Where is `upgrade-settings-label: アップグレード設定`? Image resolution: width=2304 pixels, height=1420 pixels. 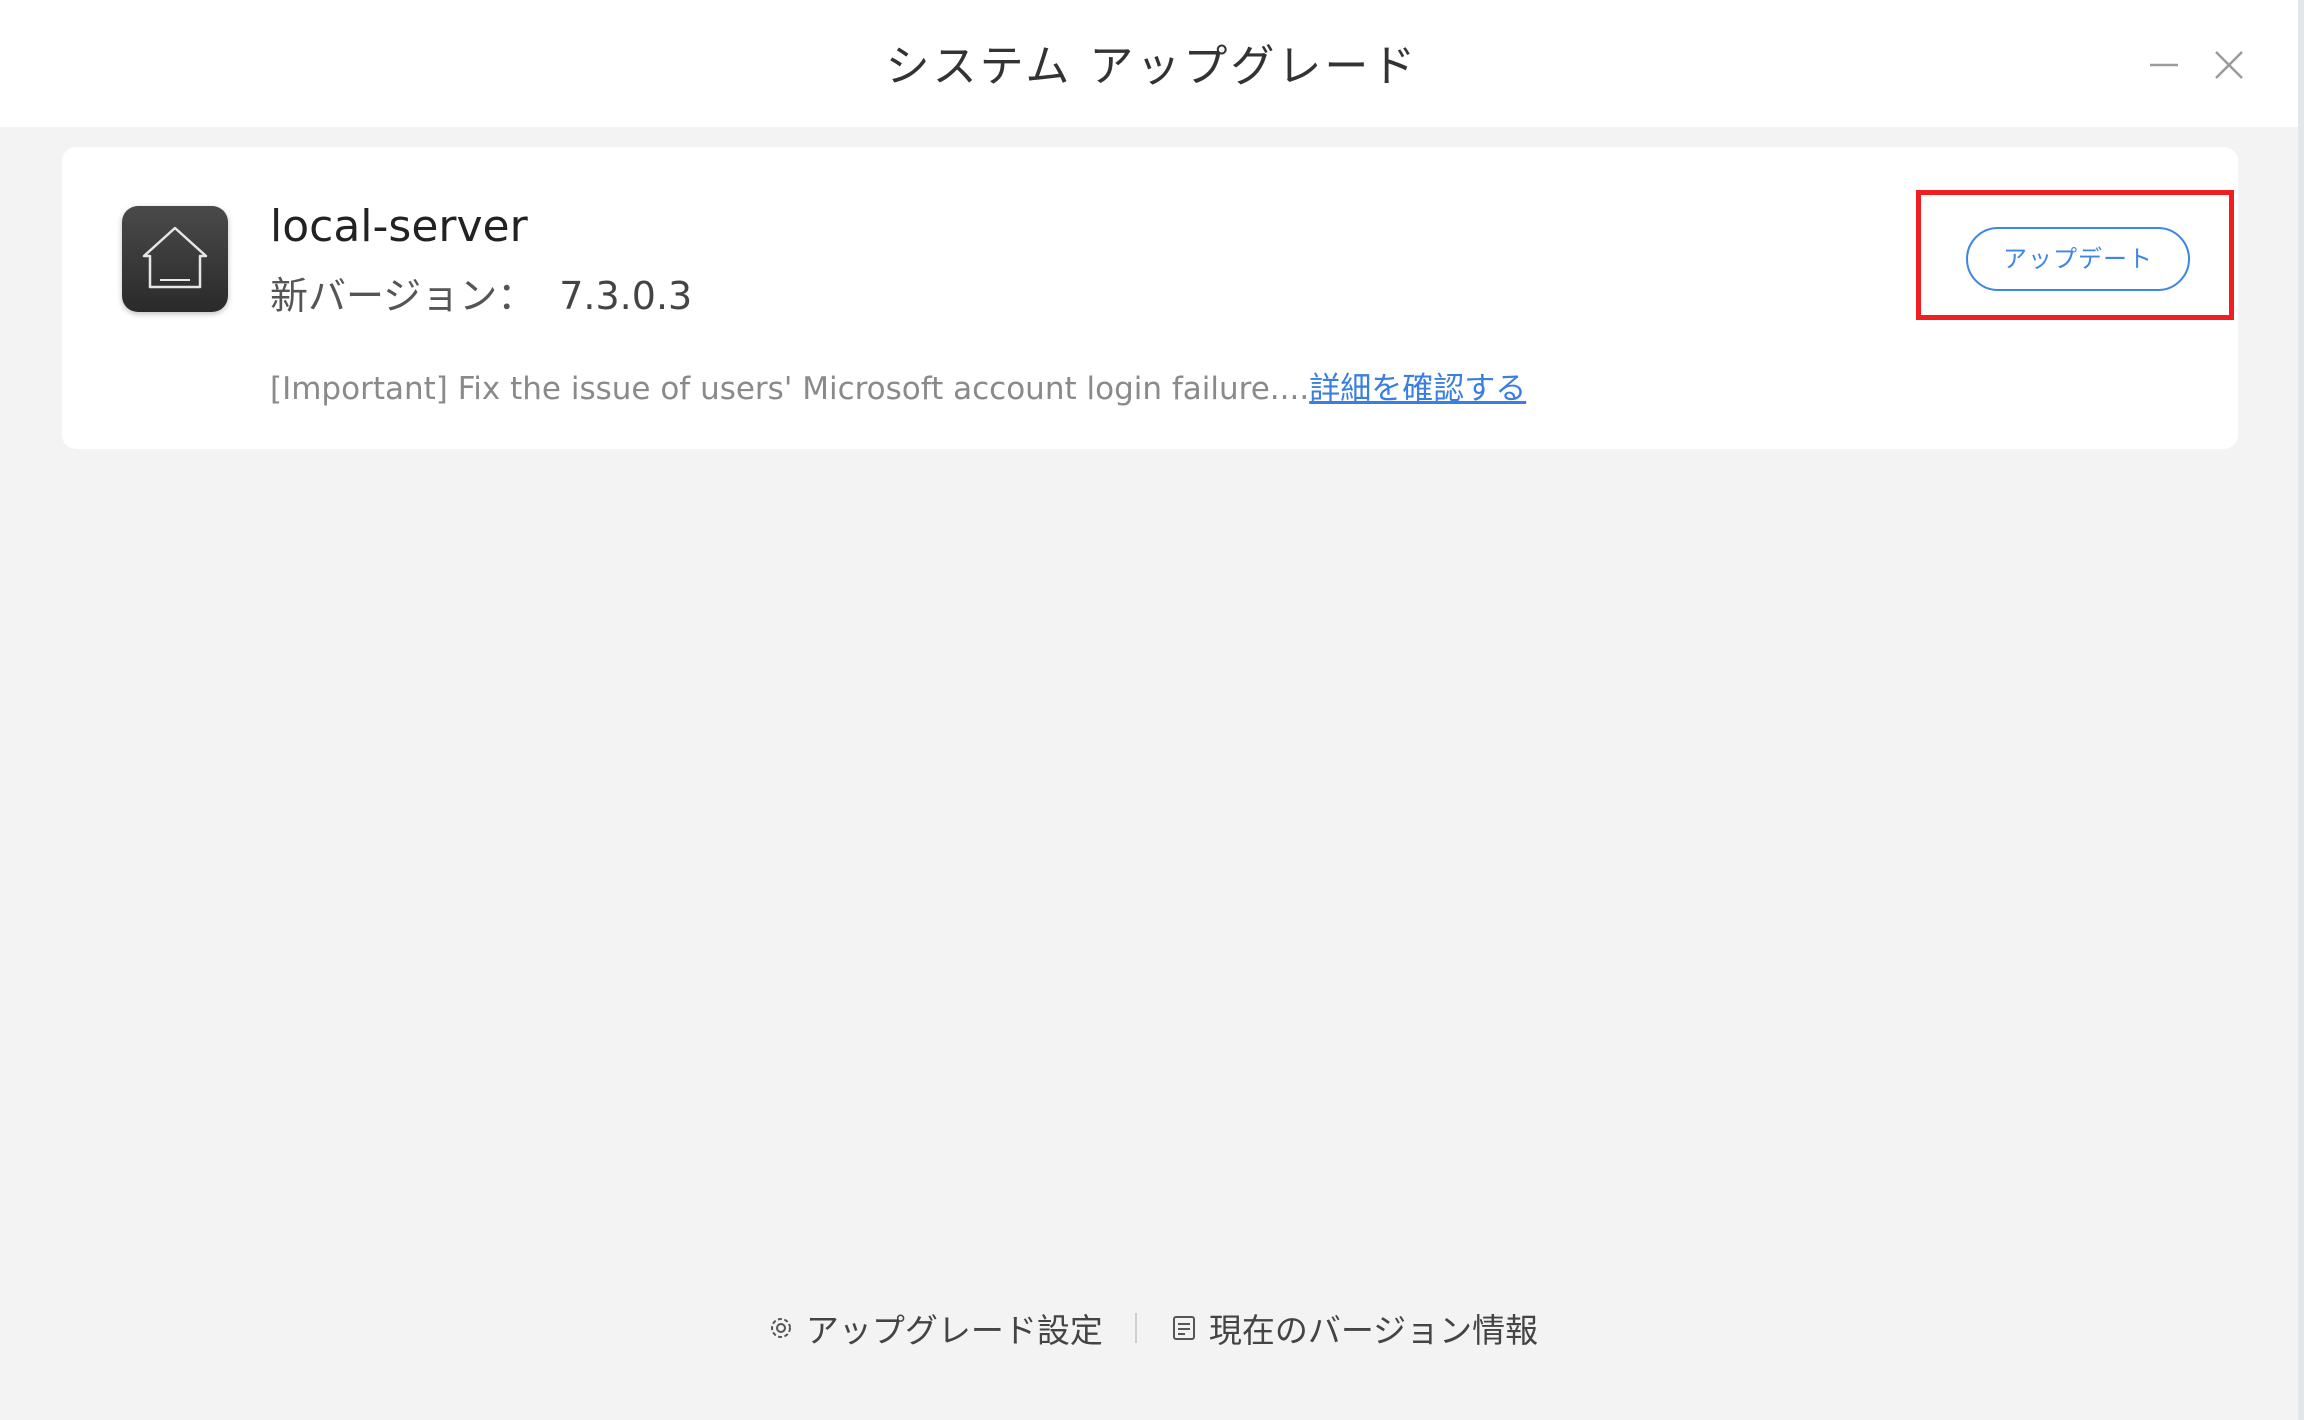
upgrade-settings-label: アップグレード設定 is located at coordinates (954, 1330).